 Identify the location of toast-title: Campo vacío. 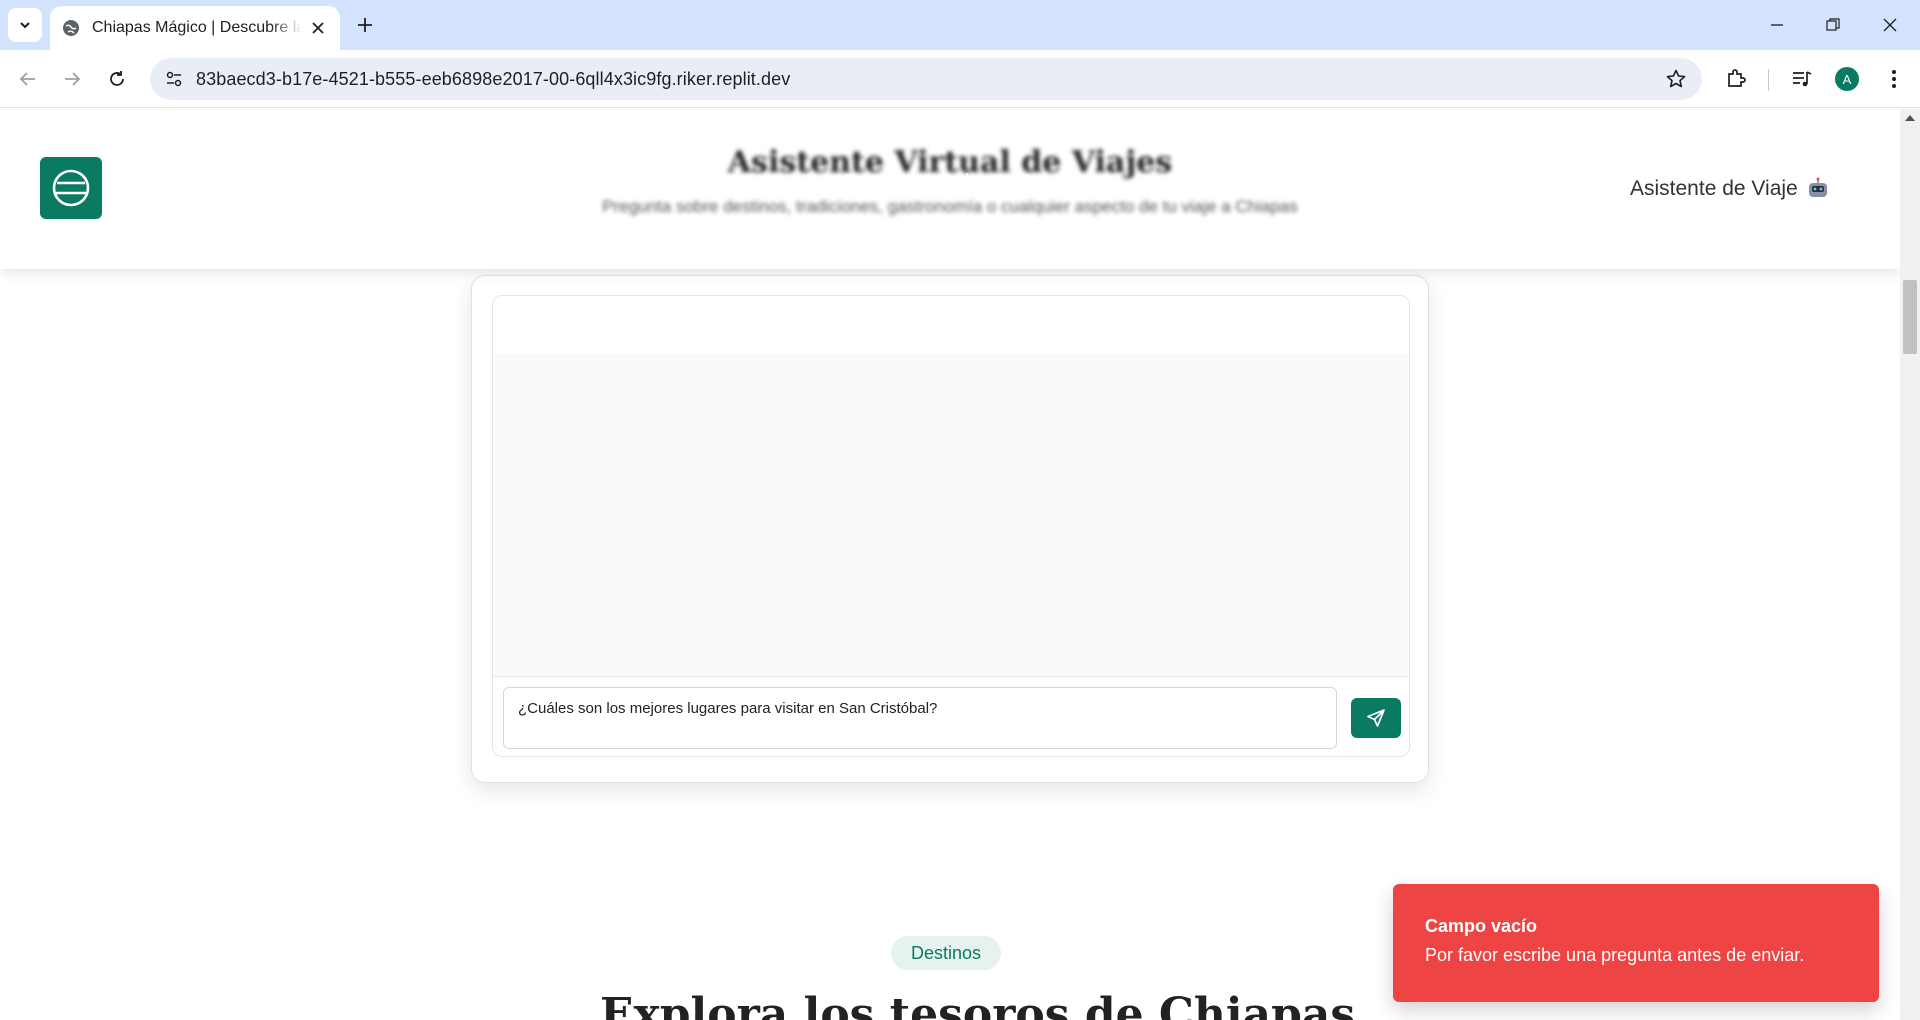
(1481, 926).